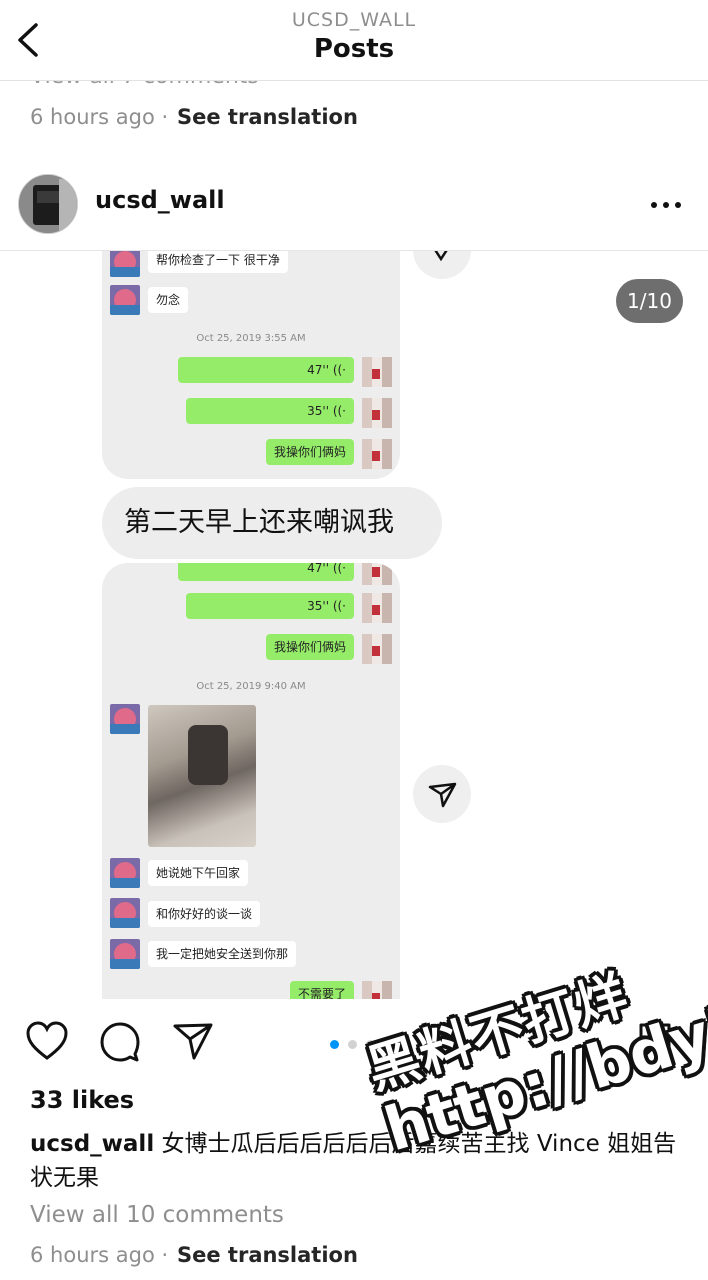  Describe the element at coordinates (360, 1161) in the screenshot. I see `post-caption: ucsd_wall 女博士瓜后后后后后后后嘉续苦主找 Vince 姐姐告状无果` at that location.